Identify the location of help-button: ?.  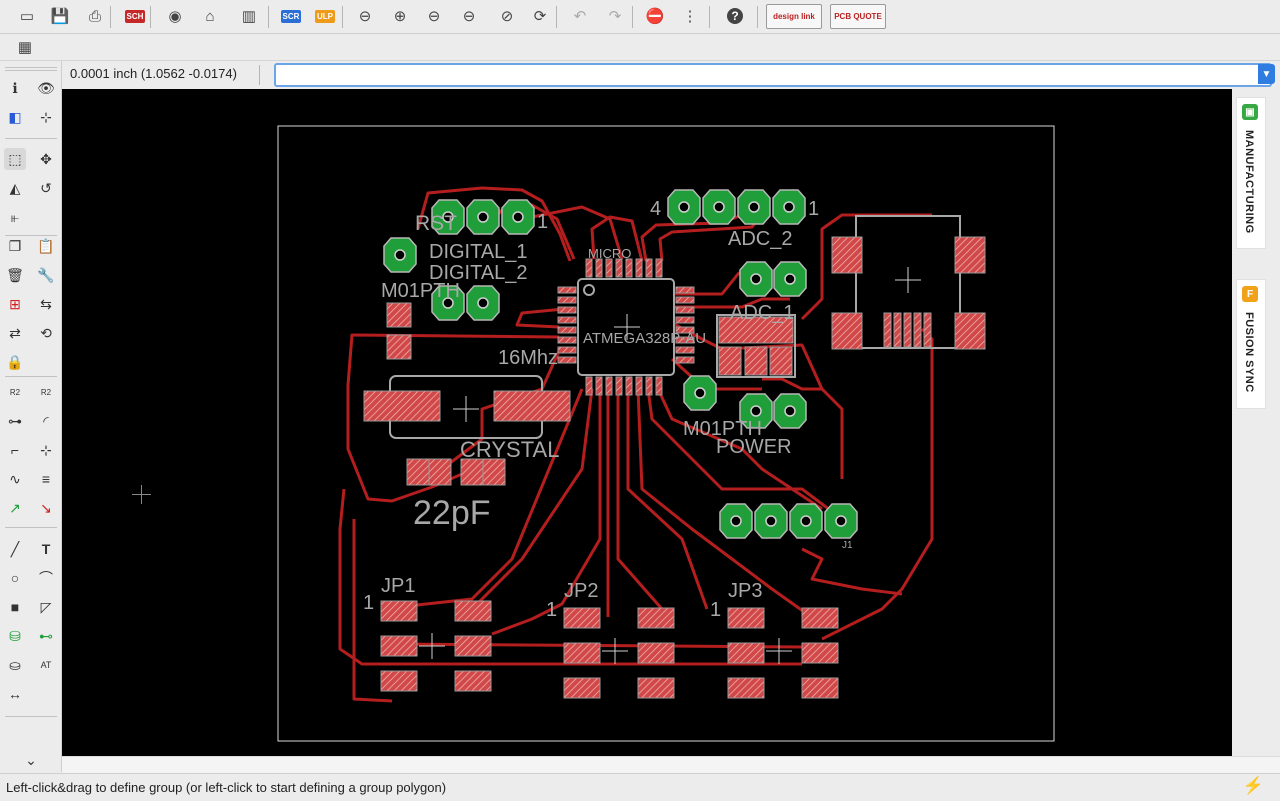
(735, 16).